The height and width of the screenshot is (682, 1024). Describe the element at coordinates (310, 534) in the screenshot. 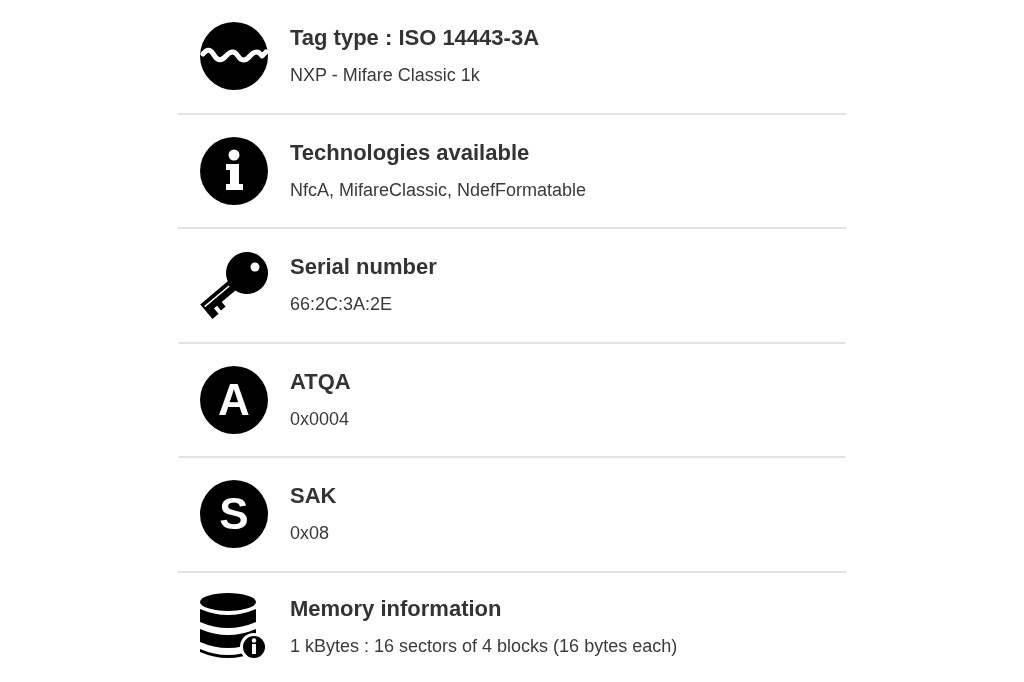

I see `row-value: 0x08` at that location.